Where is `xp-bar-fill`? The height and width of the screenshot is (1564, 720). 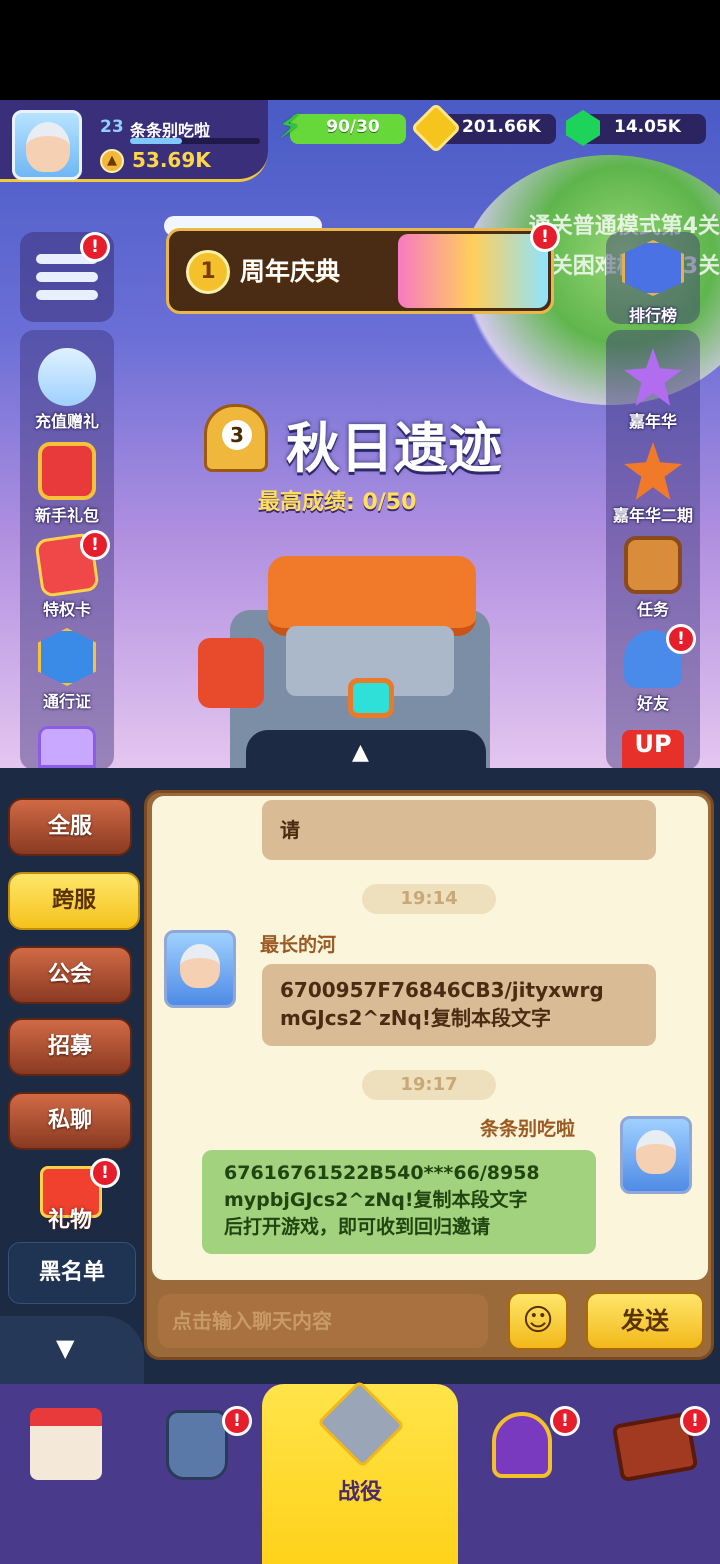
xp-bar-fill is located at coordinates (156, 141).